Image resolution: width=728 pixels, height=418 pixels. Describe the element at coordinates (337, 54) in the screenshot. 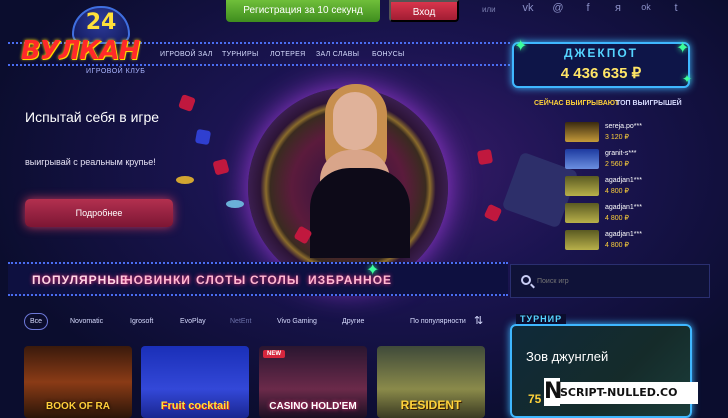

I see `nav-item-hall-of-fame: ЗАЛ СЛАВЫ` at that location.